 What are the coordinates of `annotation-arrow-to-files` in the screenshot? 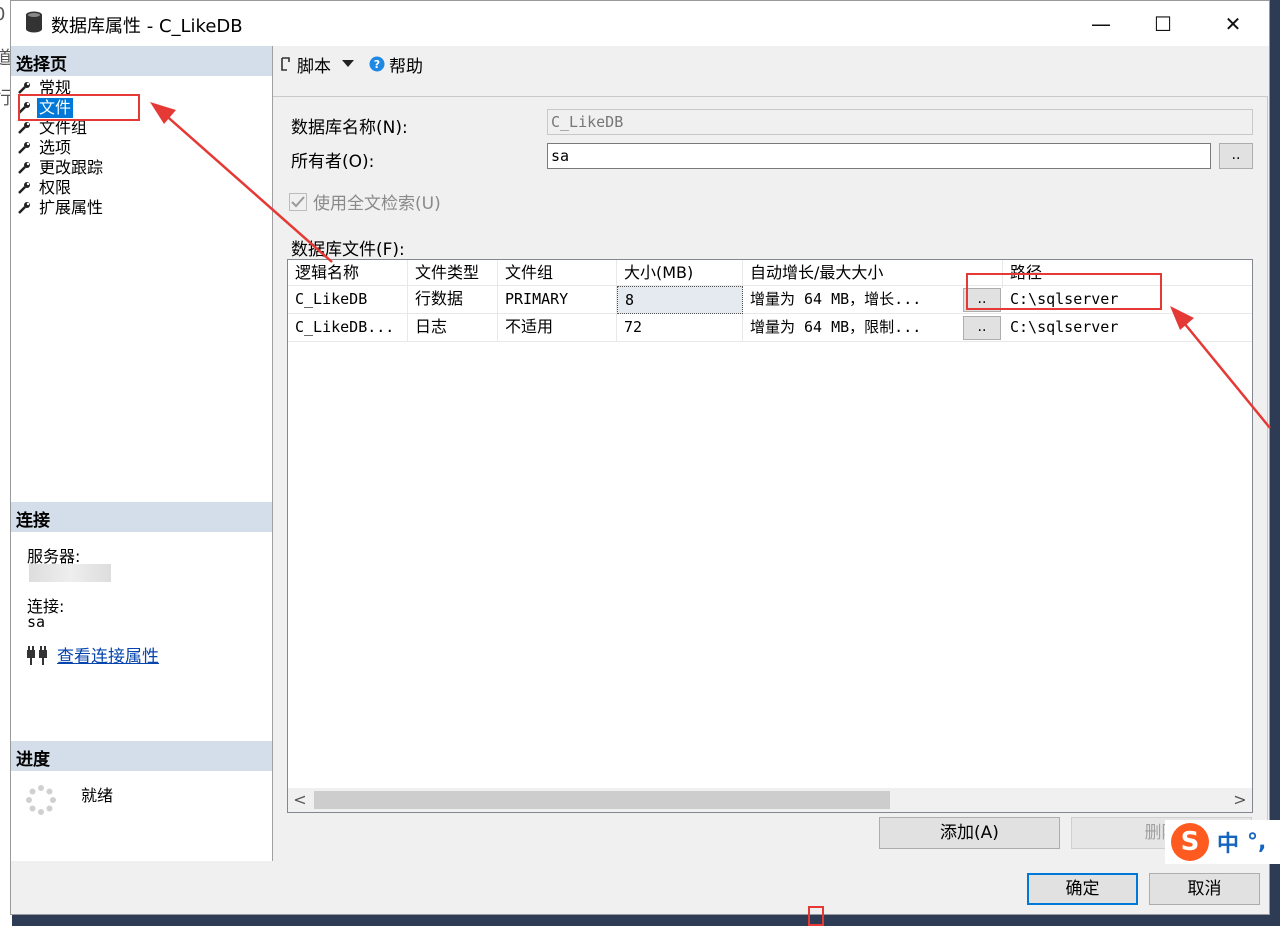 It's located at (241, 182).